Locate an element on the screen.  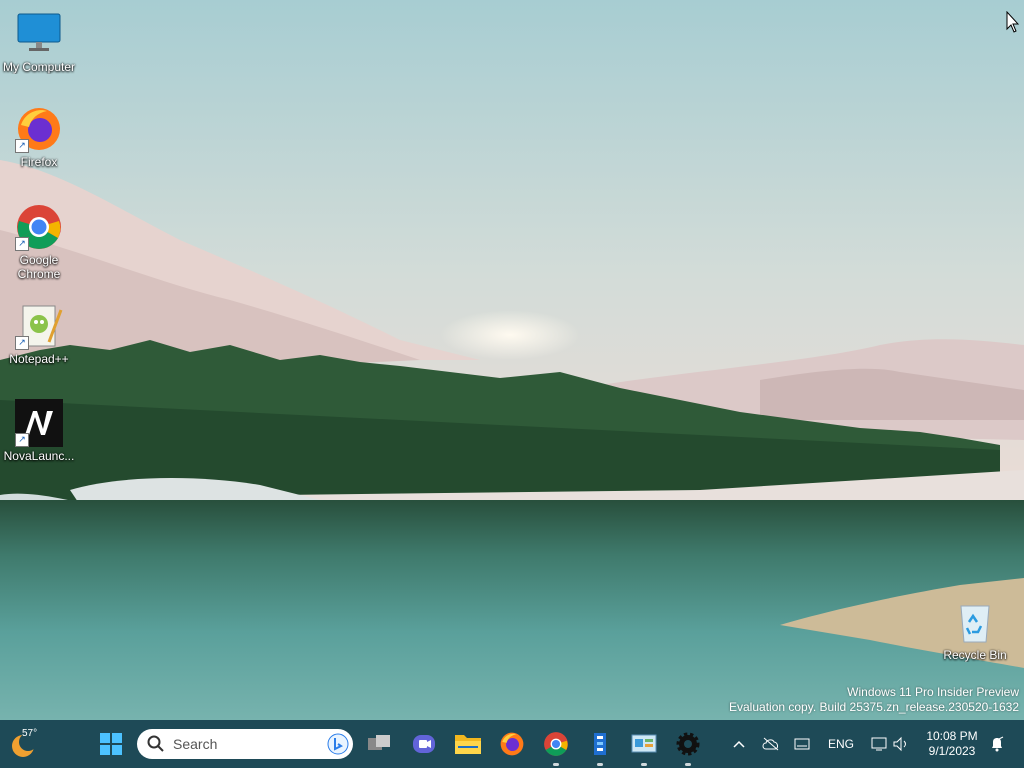
taskbar-settings is located at coordinates (688, 747).